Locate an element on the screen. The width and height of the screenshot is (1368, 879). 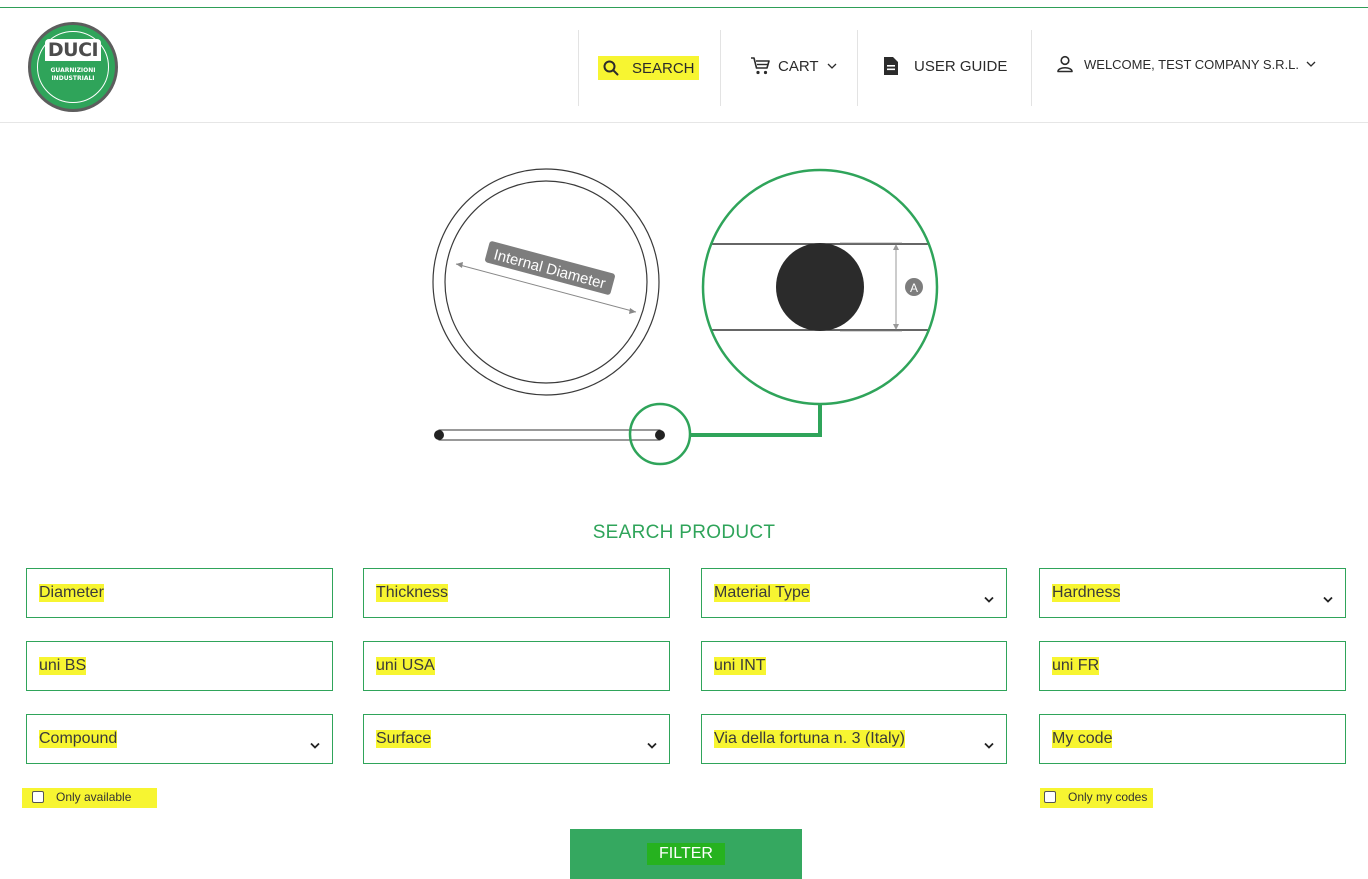
internal-diameter-label: Internal Diameter is located at coordinates (550, 269).